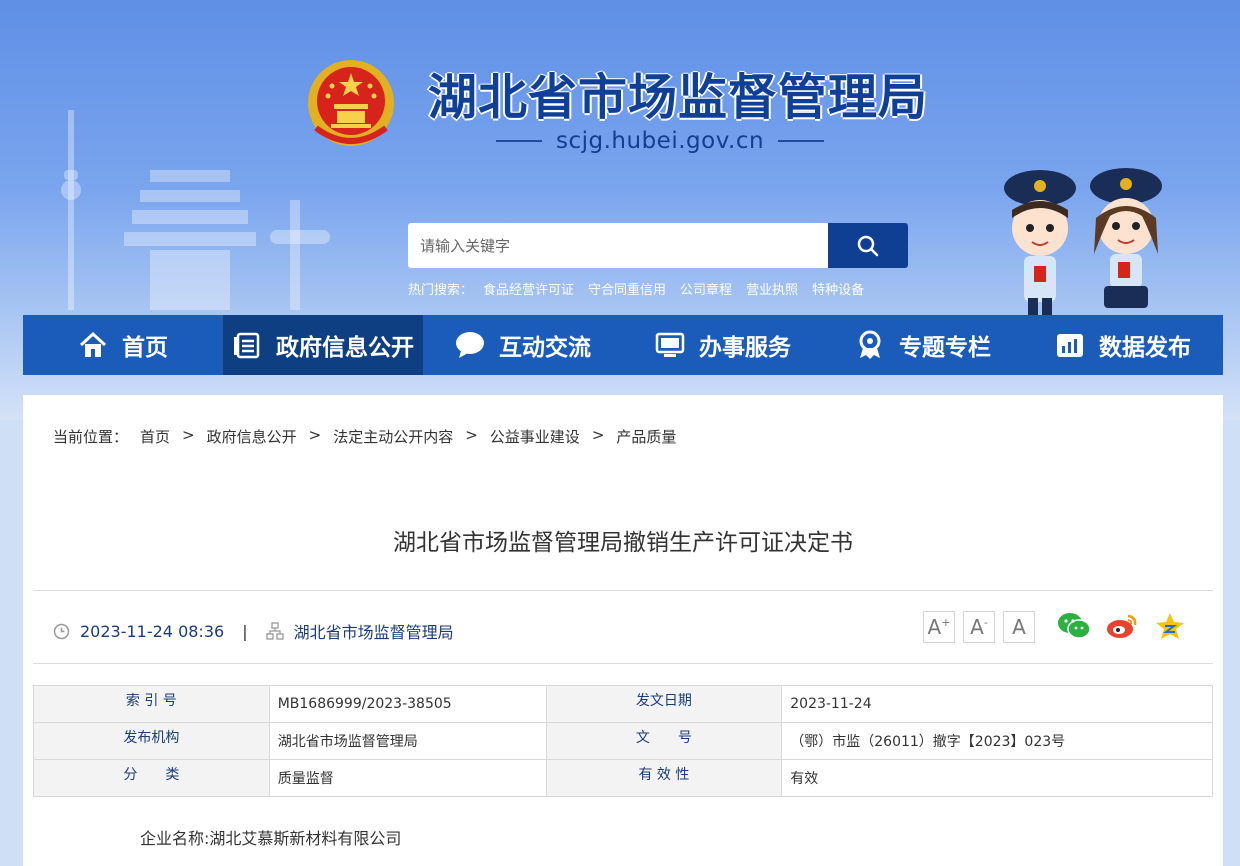 This screenshot has width=1240, height=866. What do you see at coordinates (151, 704) in the screenshot?
I see `table-label-cell: 索 引 号` at bounding box center [151, 704].